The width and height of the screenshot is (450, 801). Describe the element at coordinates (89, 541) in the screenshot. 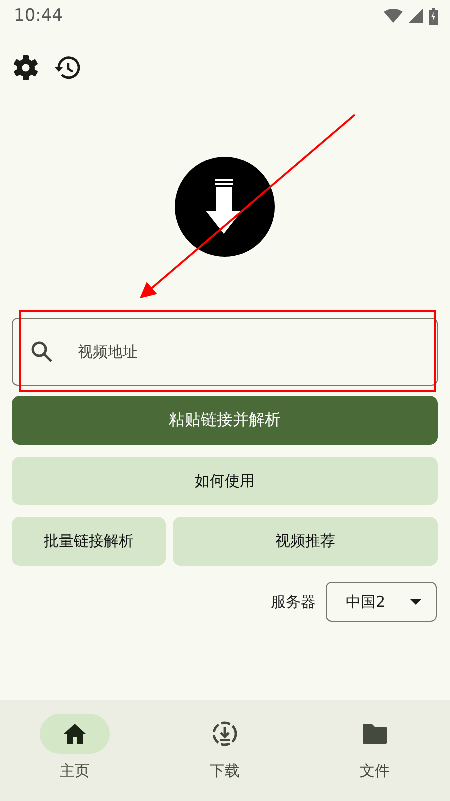

I see `action-button: 批量链接解析` at that location.